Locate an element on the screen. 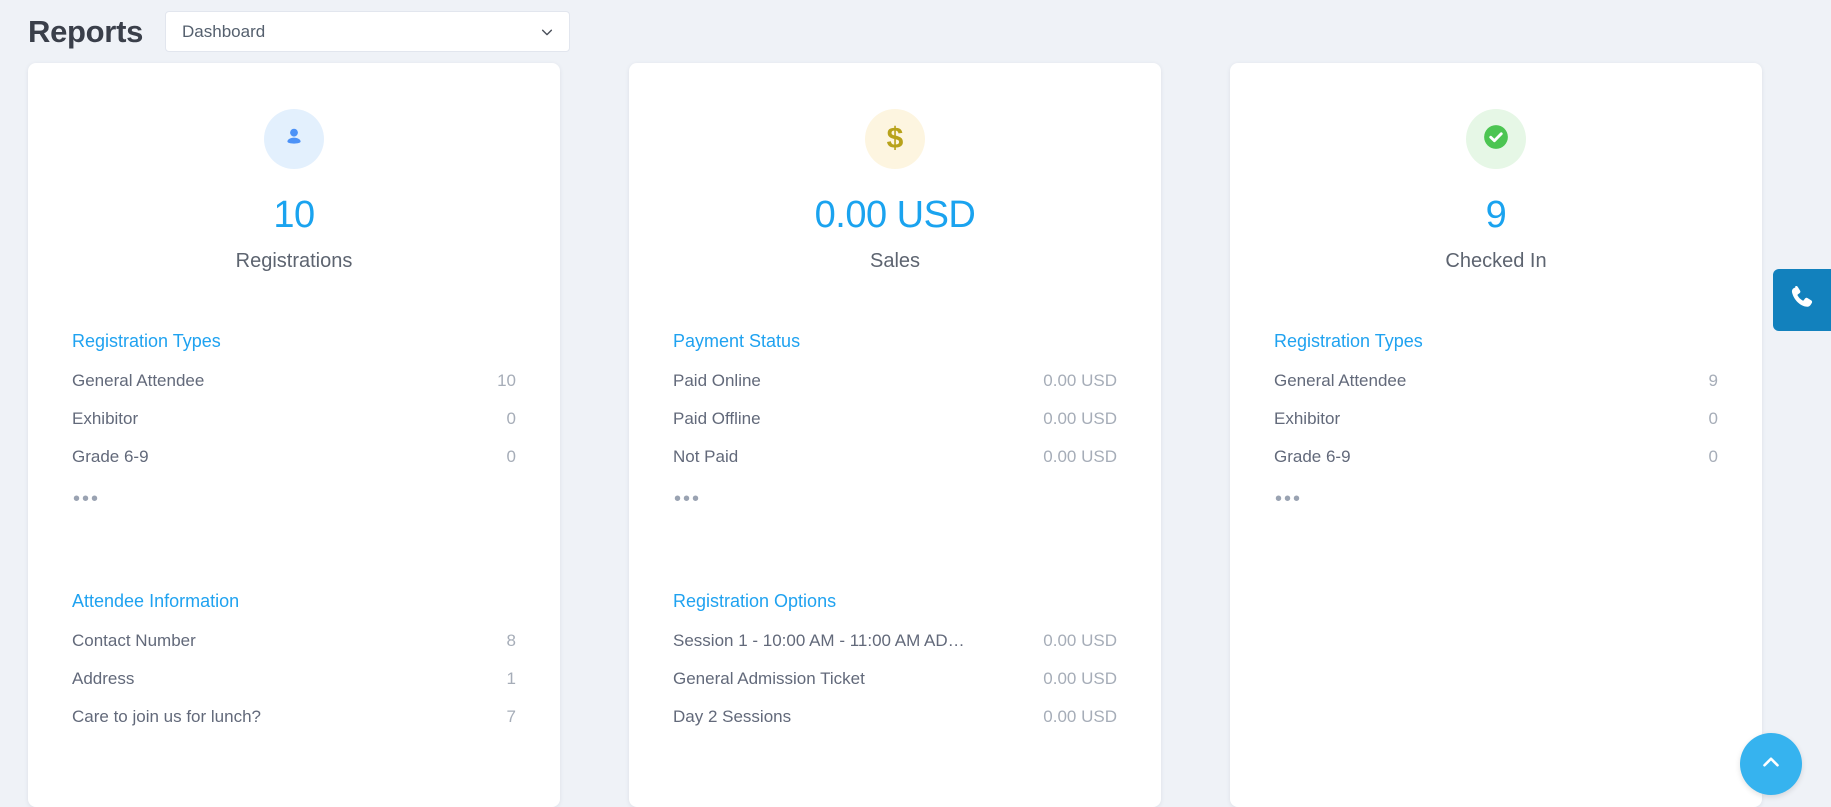 The height and width of the screenshot is (807, 1831). section-title: Registration Options is located at coordinates (895, 601).